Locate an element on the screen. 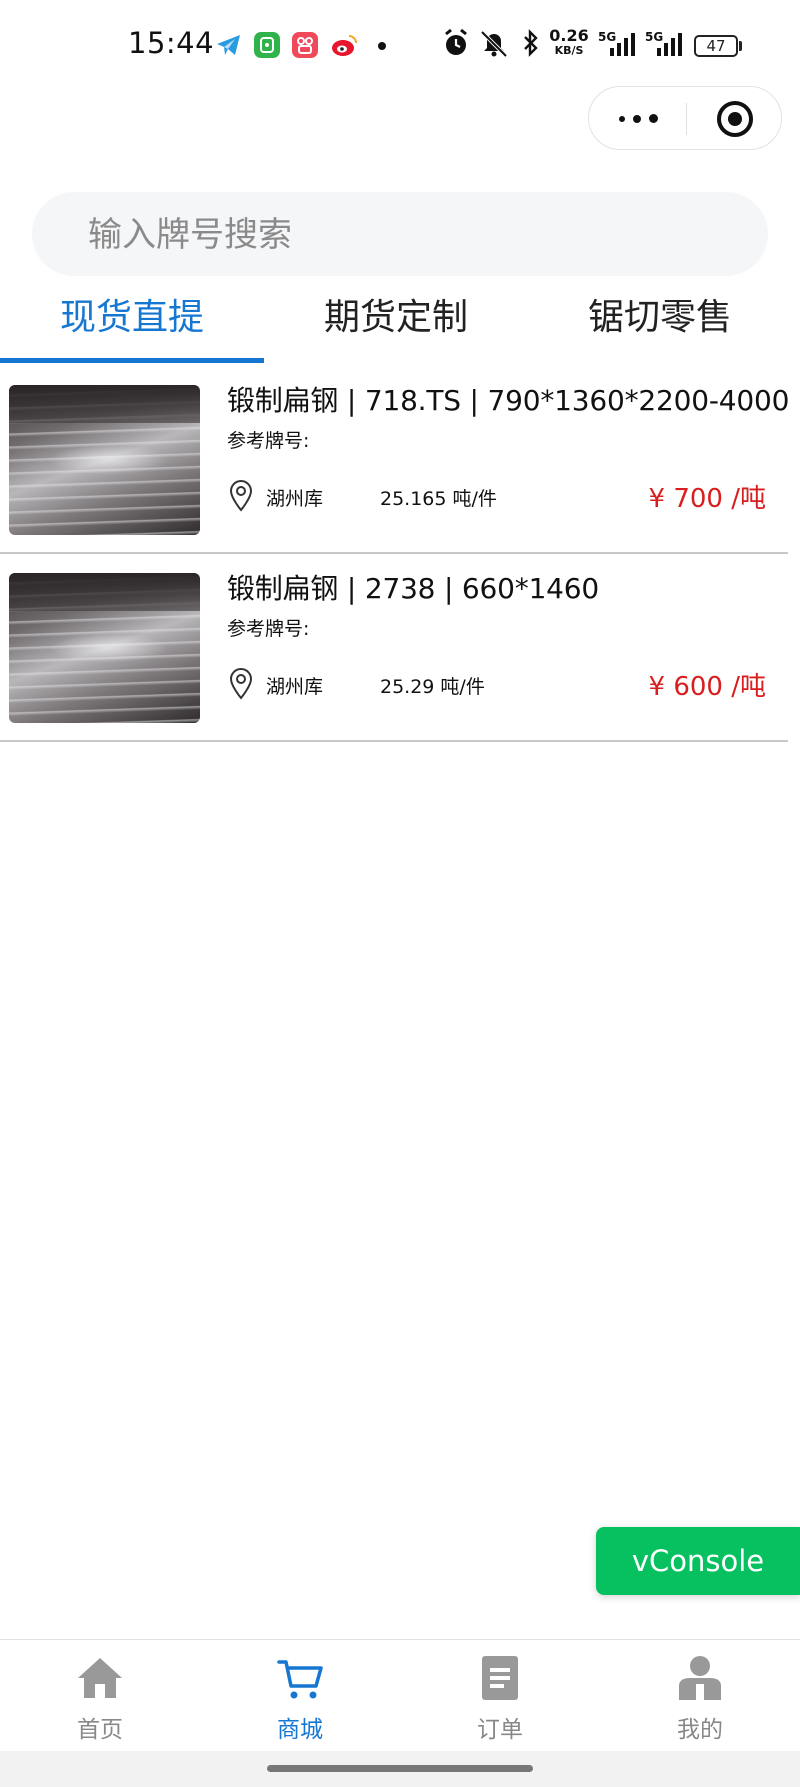 This screenshot has height=1787, width=800. nav-mall: 商城 is located at coordinates (300, 1696).